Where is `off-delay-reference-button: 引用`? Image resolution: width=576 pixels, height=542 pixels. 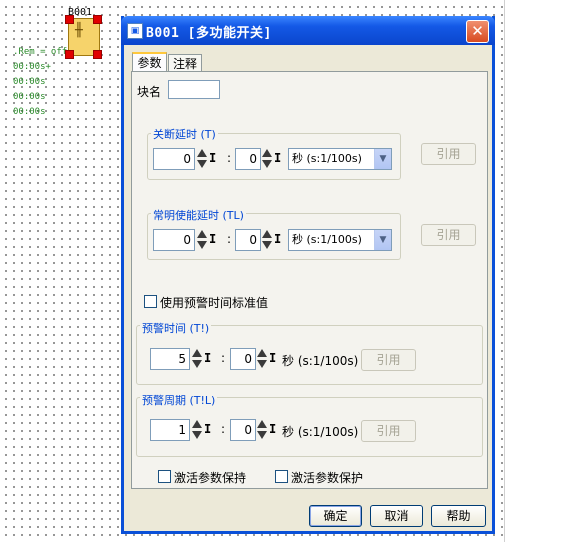
off-delay-reference-button: 引用 is located at coordinates (448, 154).